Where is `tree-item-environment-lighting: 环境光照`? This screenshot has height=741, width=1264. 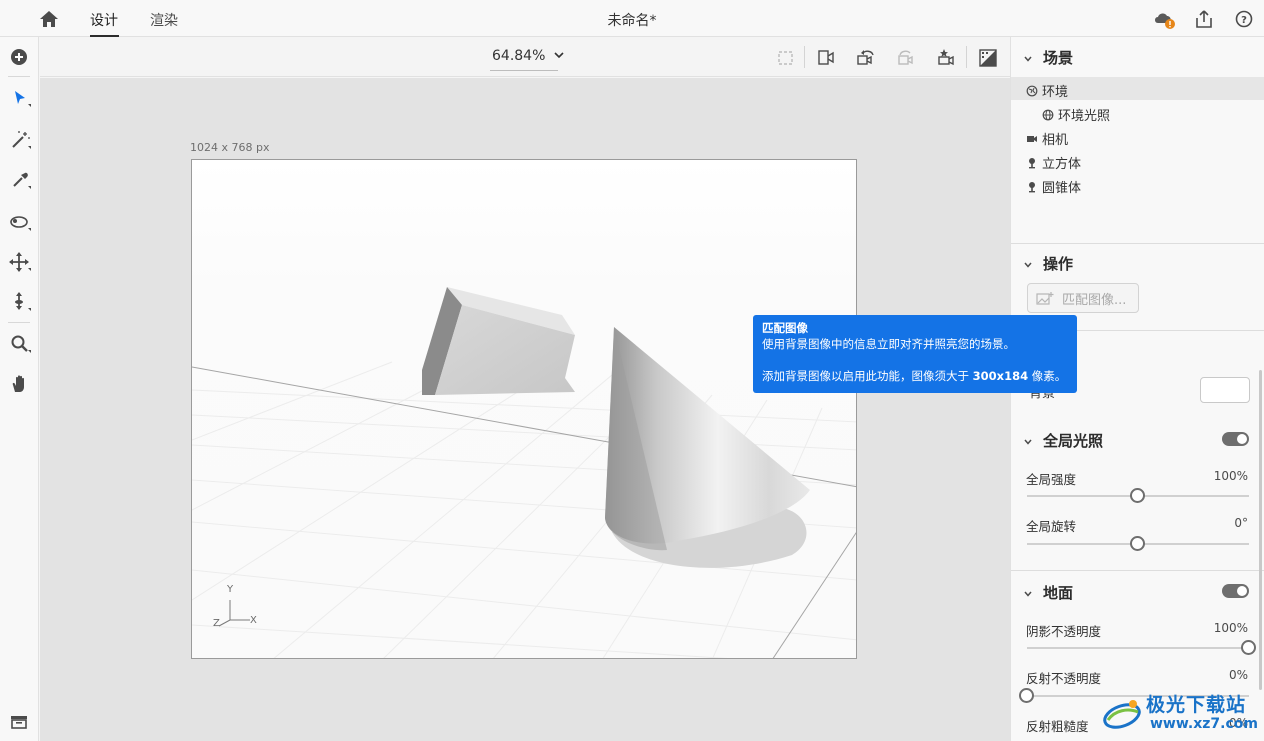 tree-item-environment-lighting: 环境光照 is located at coordinates (1076, 114).